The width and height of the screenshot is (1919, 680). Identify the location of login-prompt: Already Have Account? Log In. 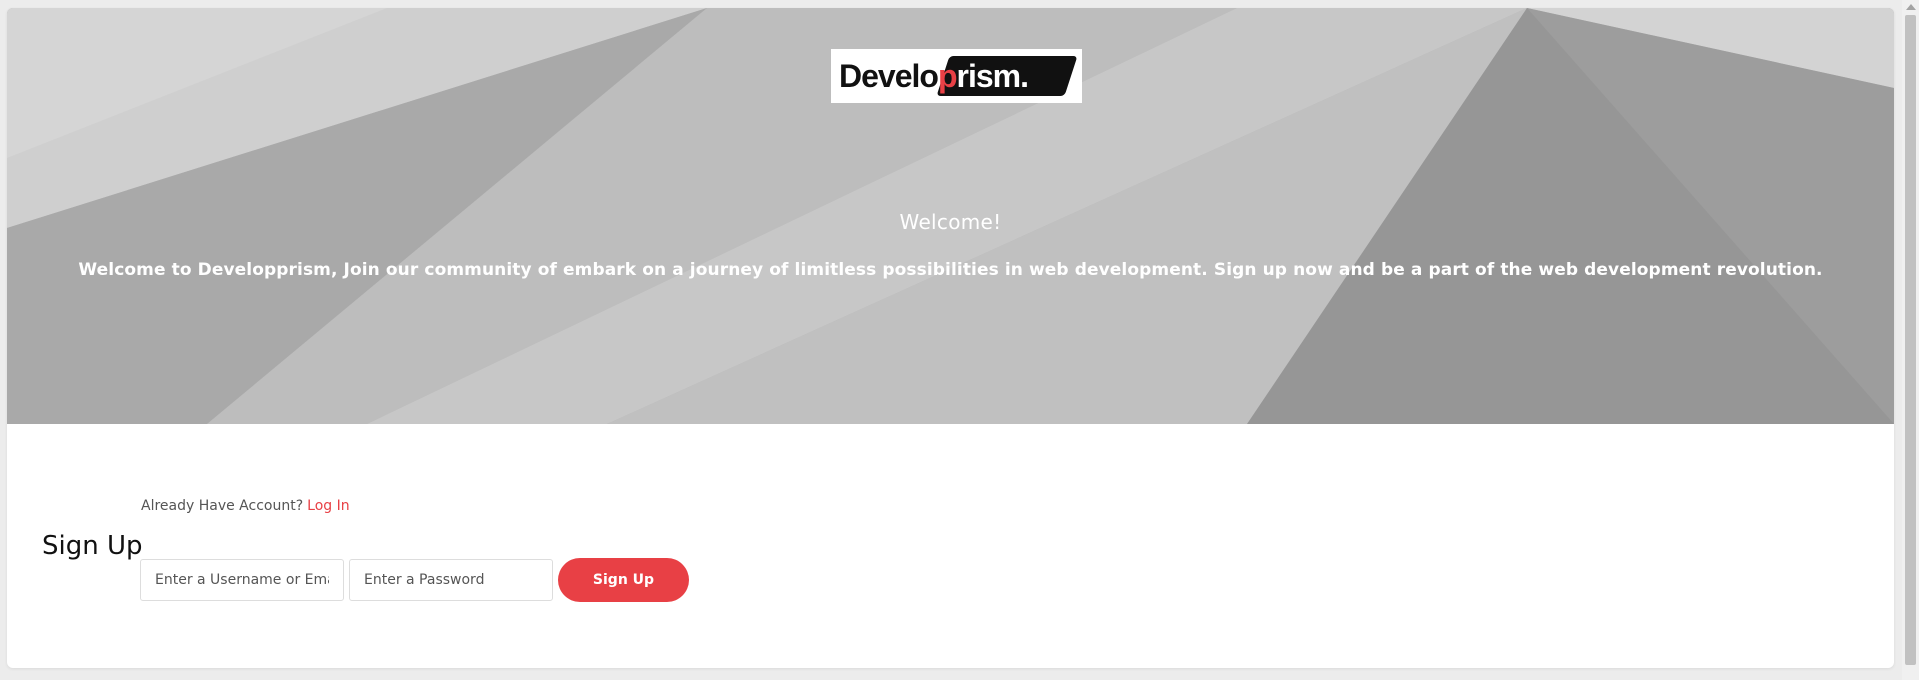
(245, 506).